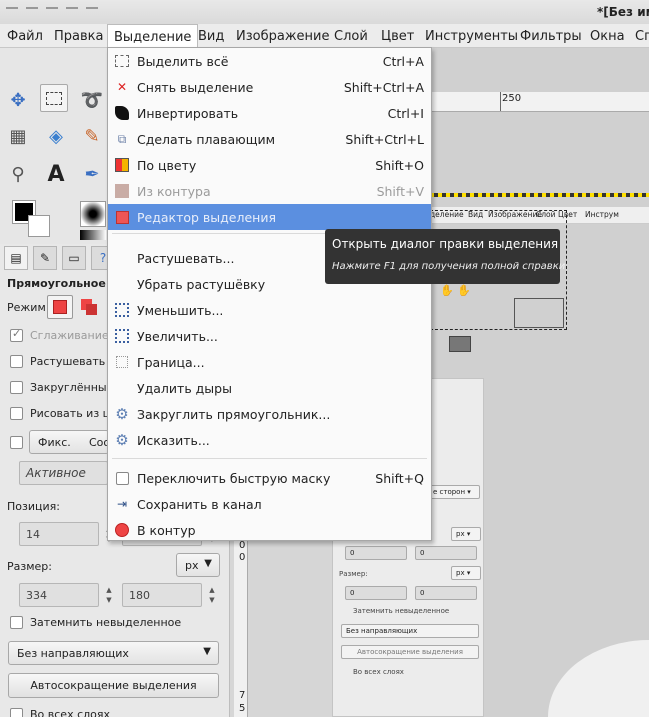  I want to click on menu-item-select-all: Выделить всё Ctrl+A, so click(269, 61).